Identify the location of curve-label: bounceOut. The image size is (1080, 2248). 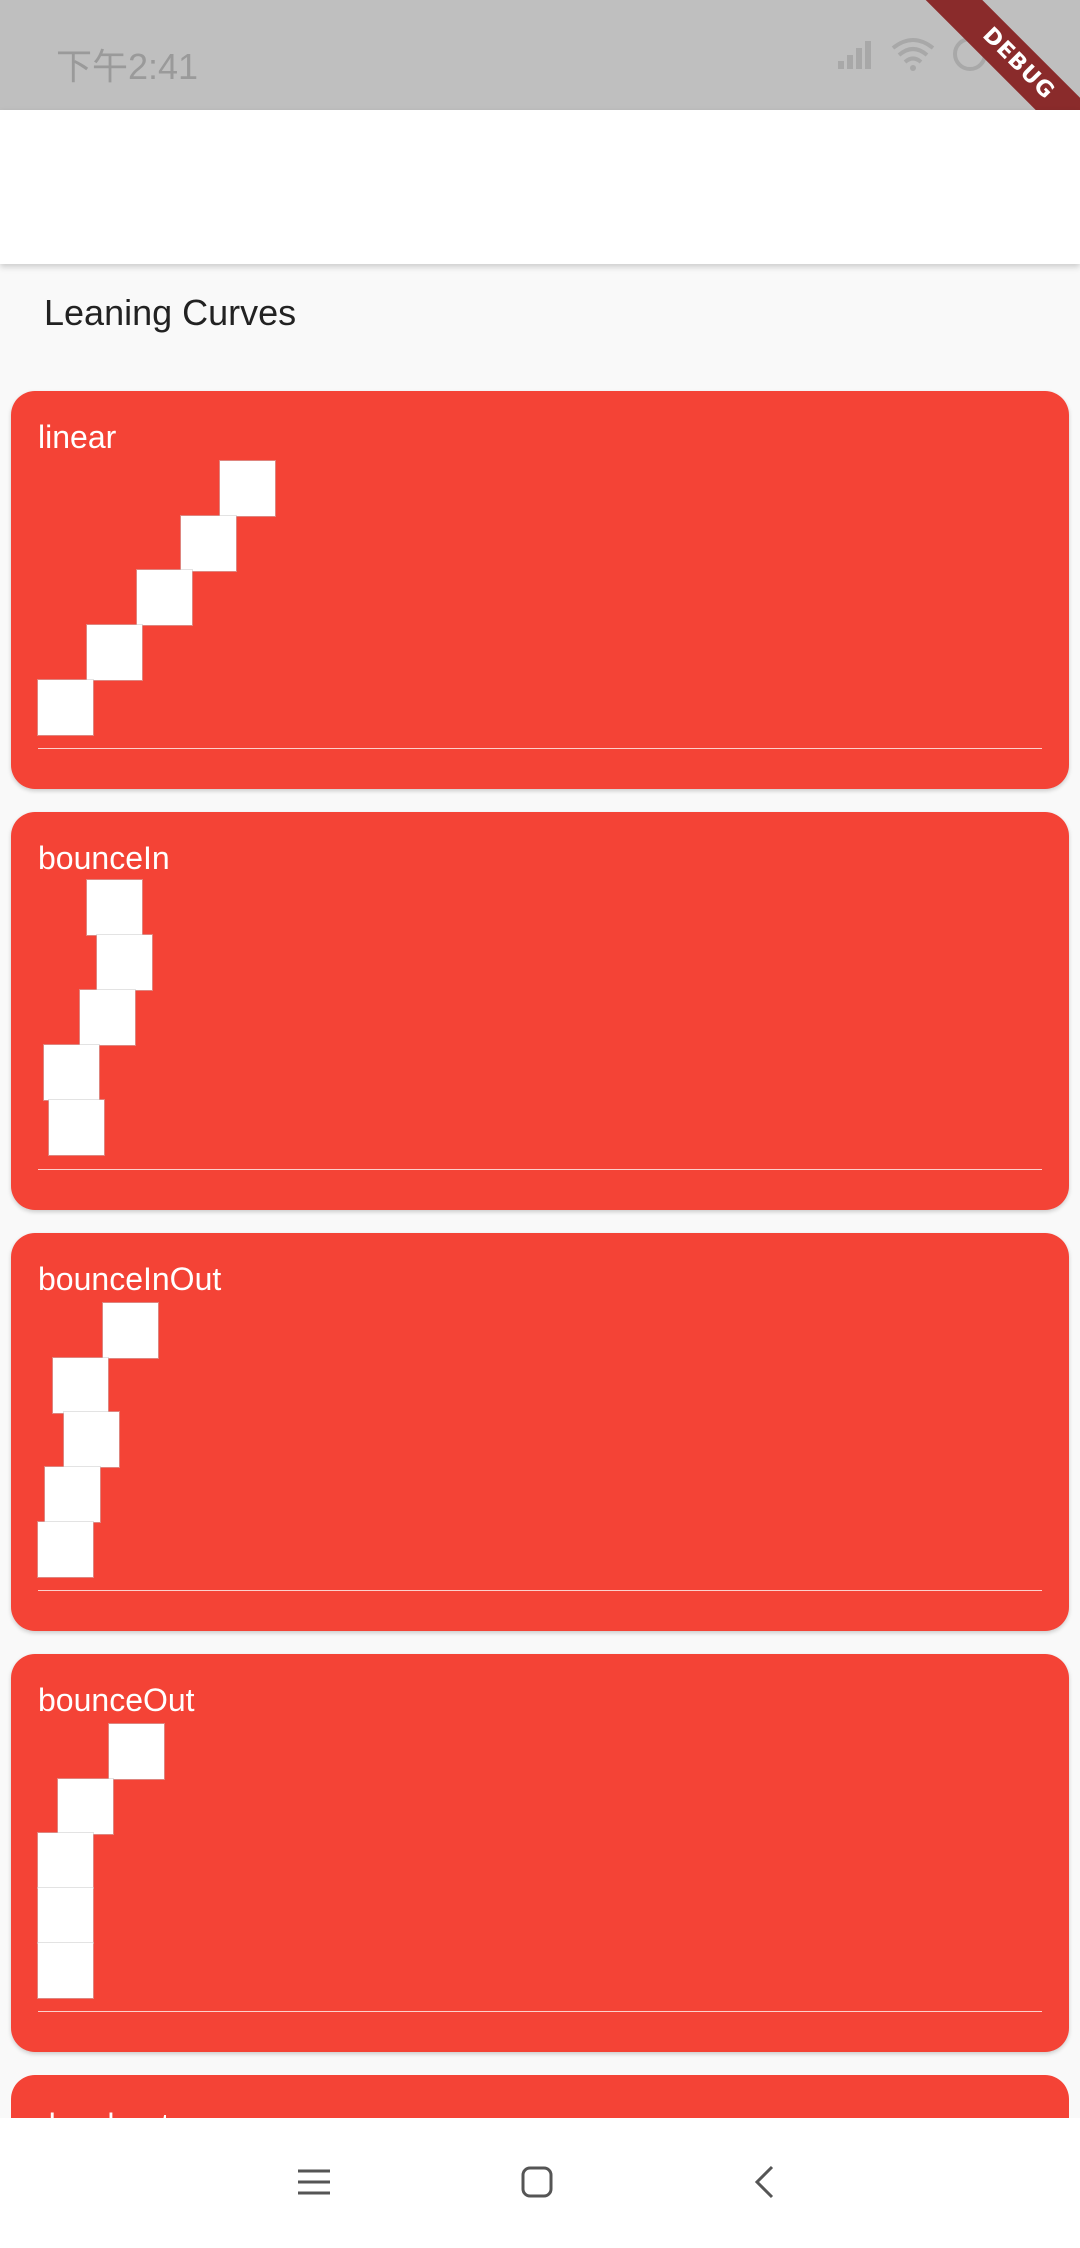
(116, 1700).